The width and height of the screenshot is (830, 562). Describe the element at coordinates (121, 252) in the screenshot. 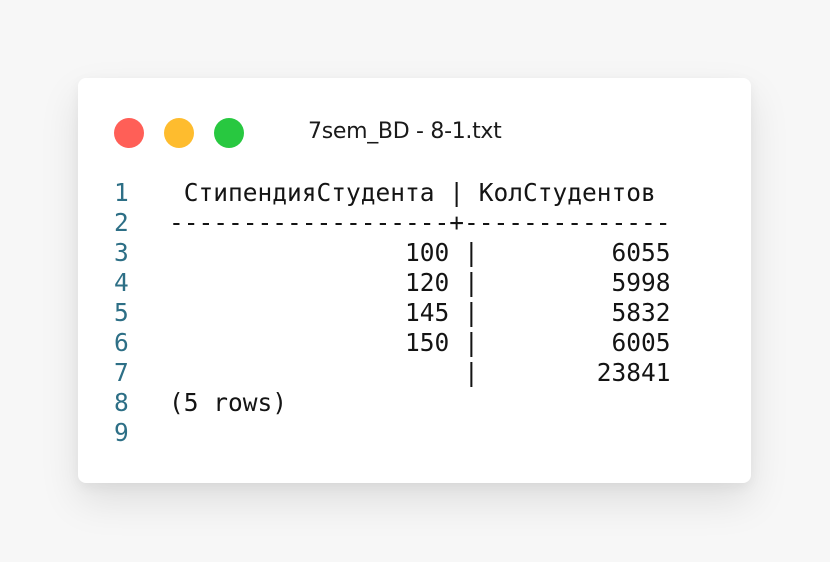

I see `line-number: 3` at that location.